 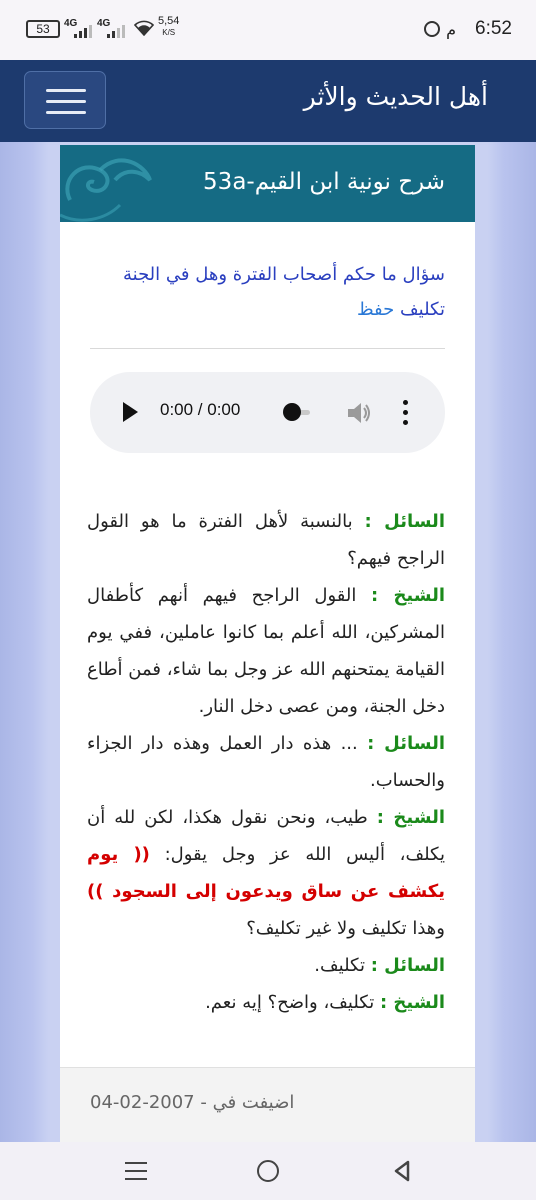 What do you see at coordinates (106, 190) in the screenshot?
I see `ornament-icon` at bounding box center [106, 190].